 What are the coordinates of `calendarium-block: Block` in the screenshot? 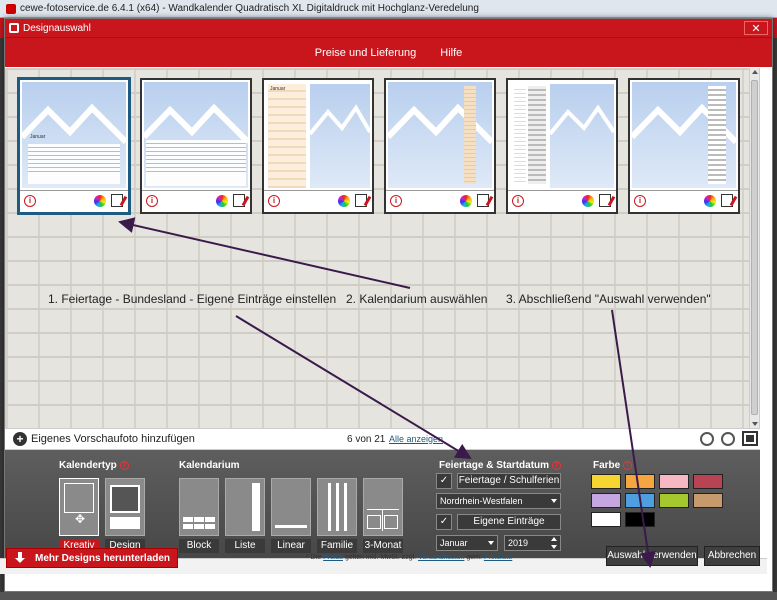 It's located at (199, 515).